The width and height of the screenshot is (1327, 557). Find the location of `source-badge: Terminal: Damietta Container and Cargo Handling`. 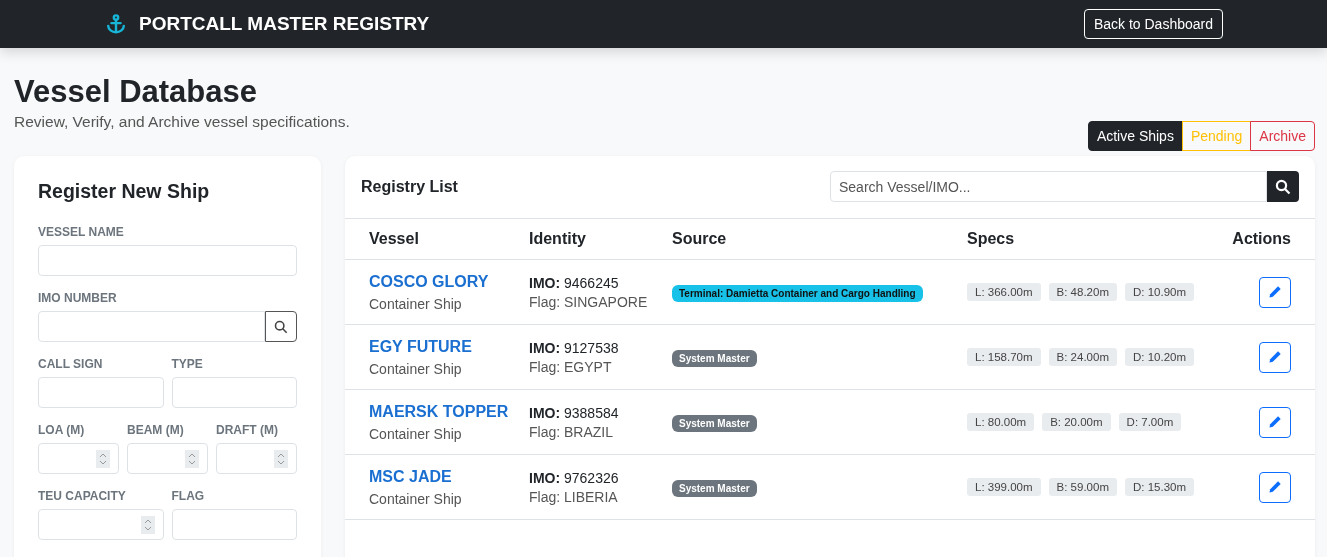

source-badge: Terminal: Damietta Container and Cargo Handling is located at coordinates (797, 293).